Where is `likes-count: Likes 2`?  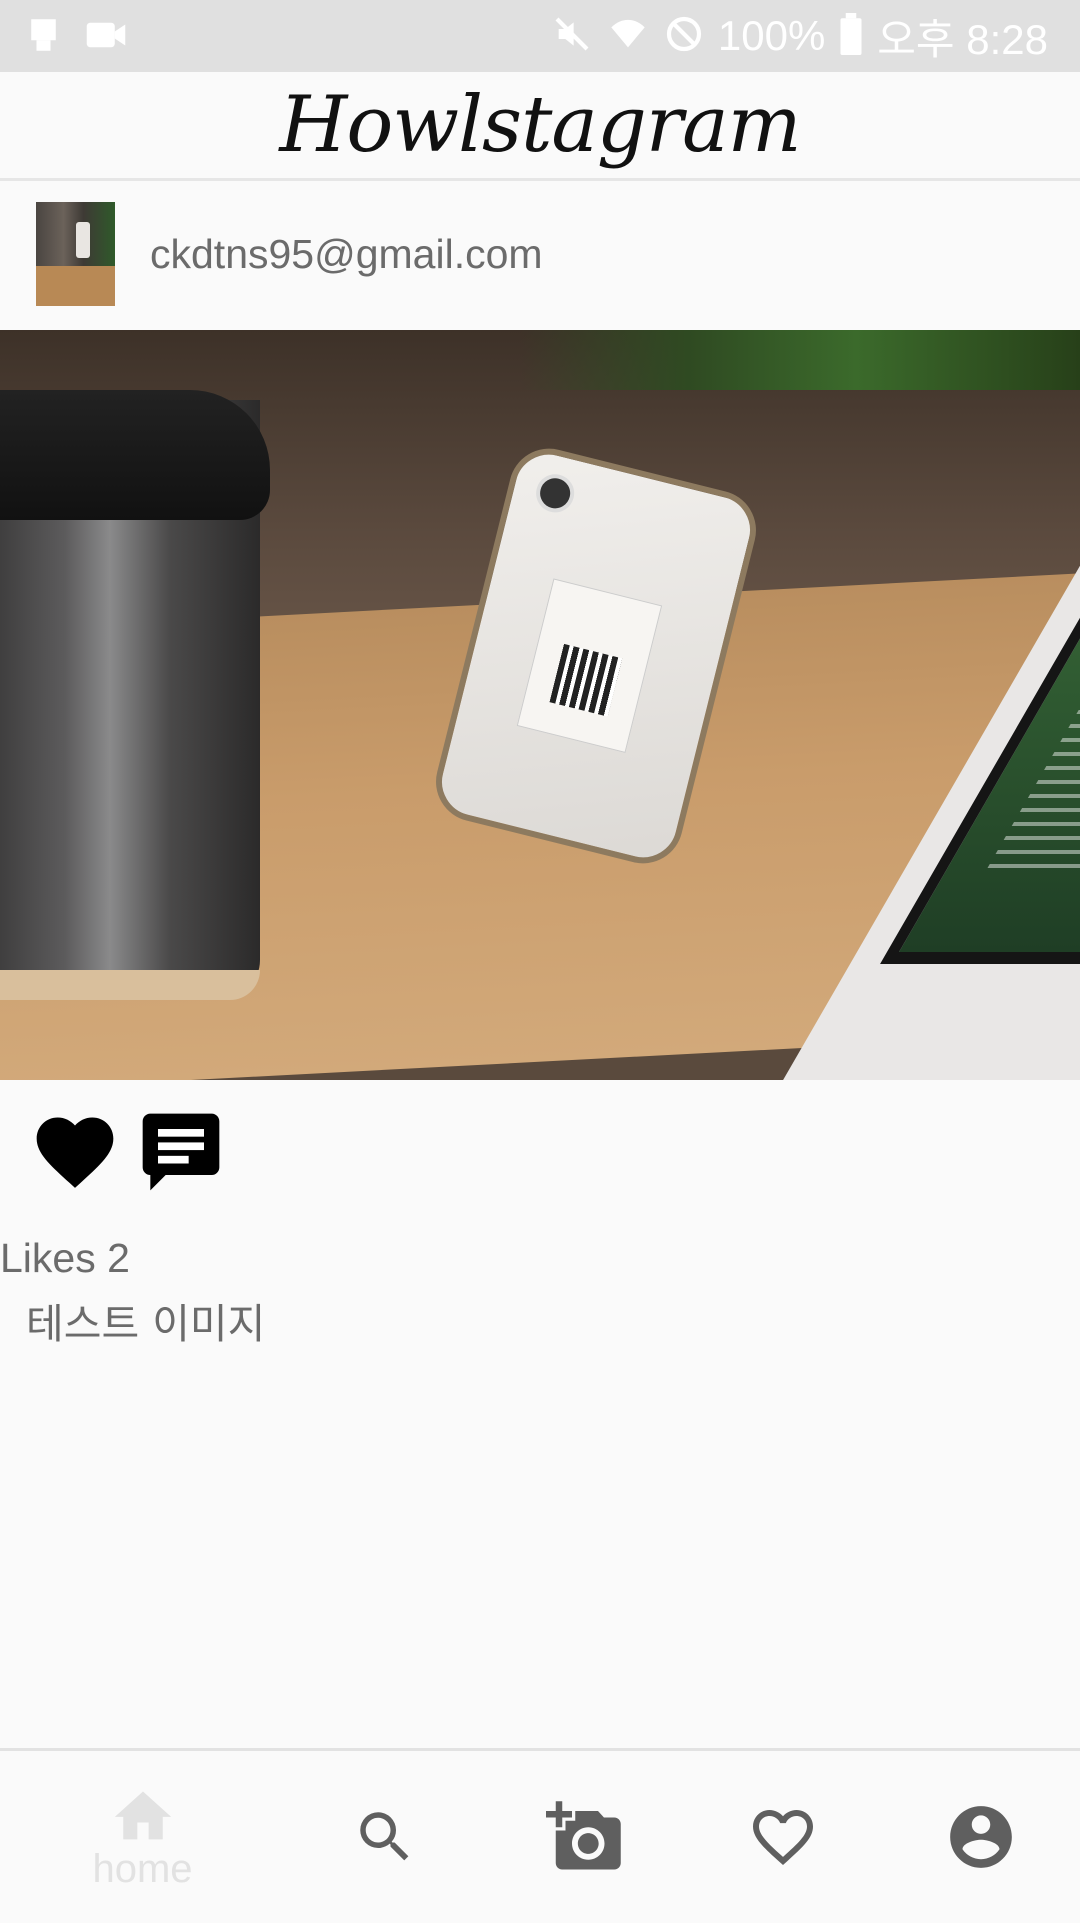 likes-count: Likes 2 is located at coordinates (65, 1258).